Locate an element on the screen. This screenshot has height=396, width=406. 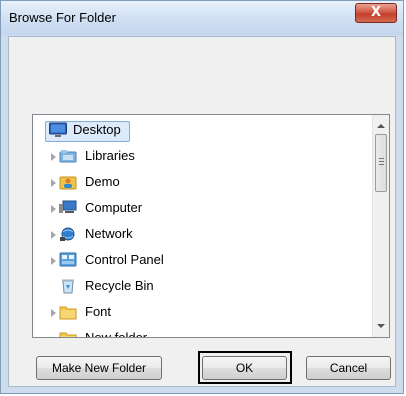
ok-focus-frame is located at coordinates (245, 367).